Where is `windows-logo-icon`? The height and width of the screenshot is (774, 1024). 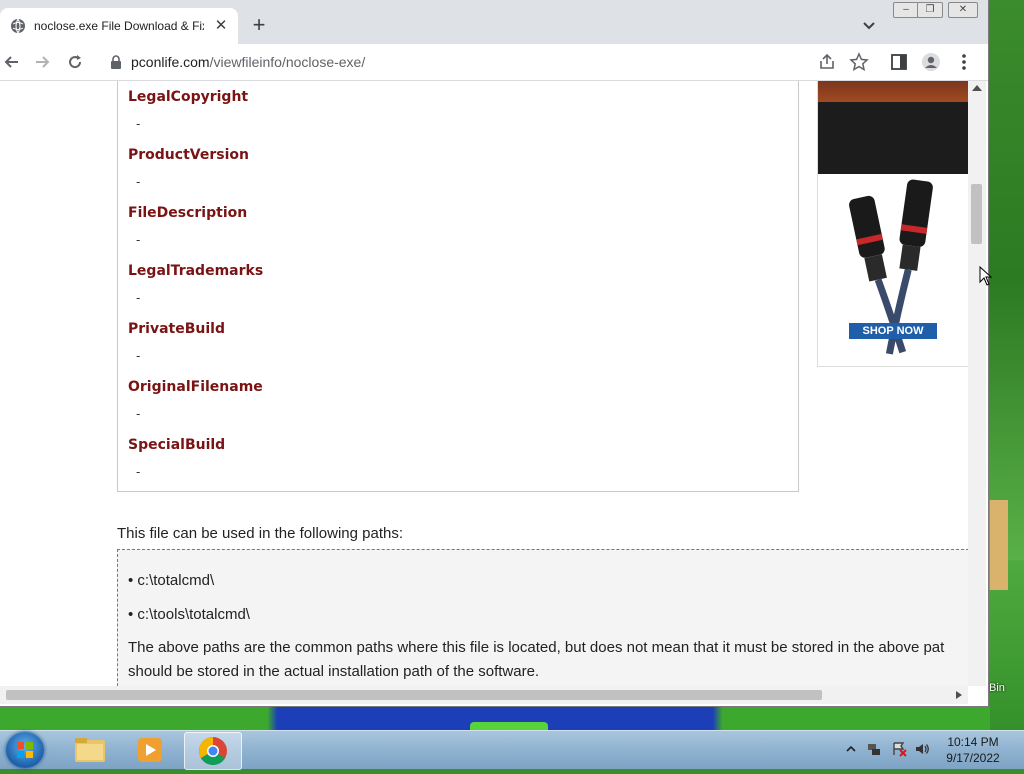 windows-logo-icon is located at coordinates (25, 750).